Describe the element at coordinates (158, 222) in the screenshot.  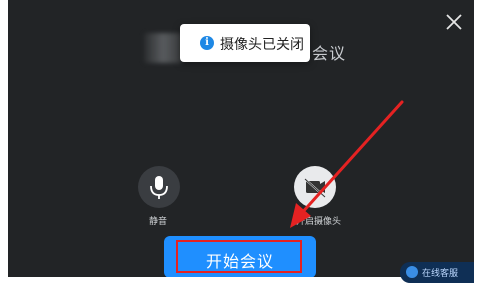
I see `mute-label: 静音` at that location.